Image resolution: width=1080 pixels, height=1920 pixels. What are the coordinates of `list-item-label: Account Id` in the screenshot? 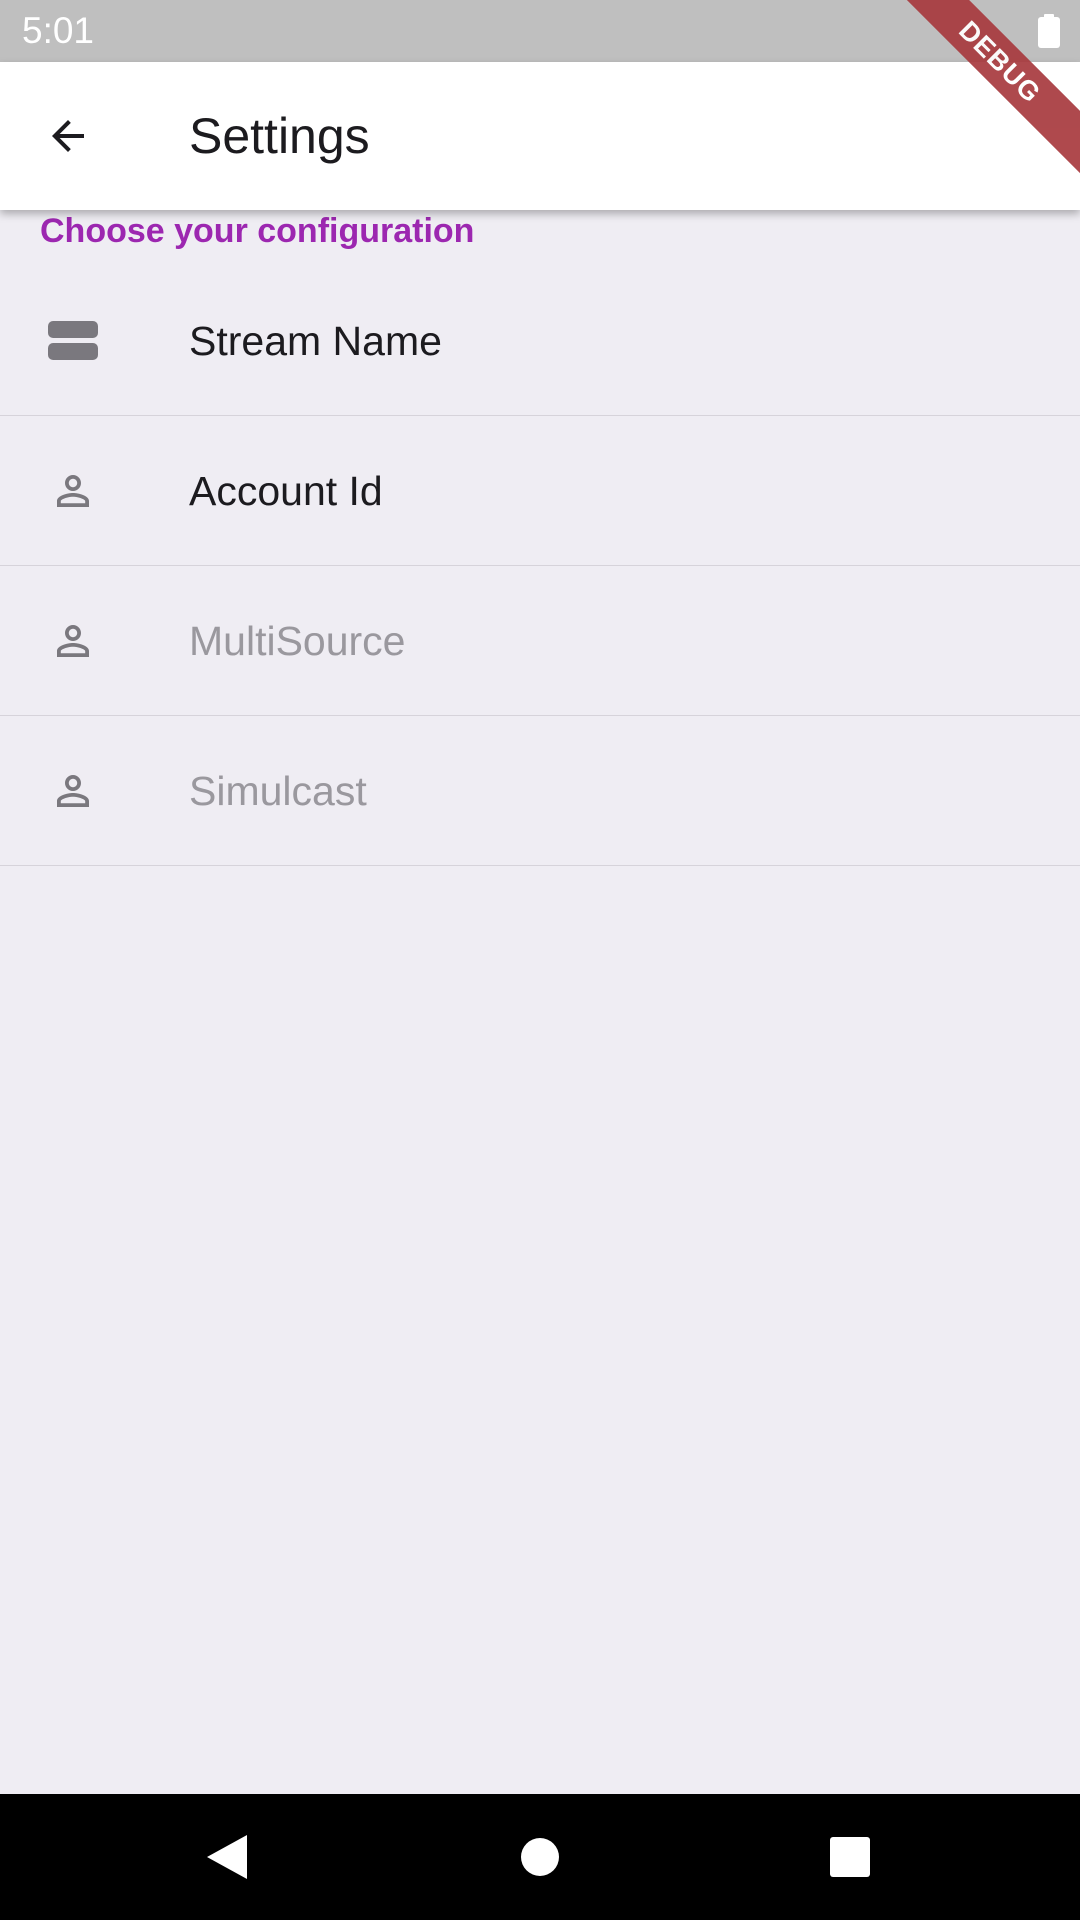 It's located at (286, 490).